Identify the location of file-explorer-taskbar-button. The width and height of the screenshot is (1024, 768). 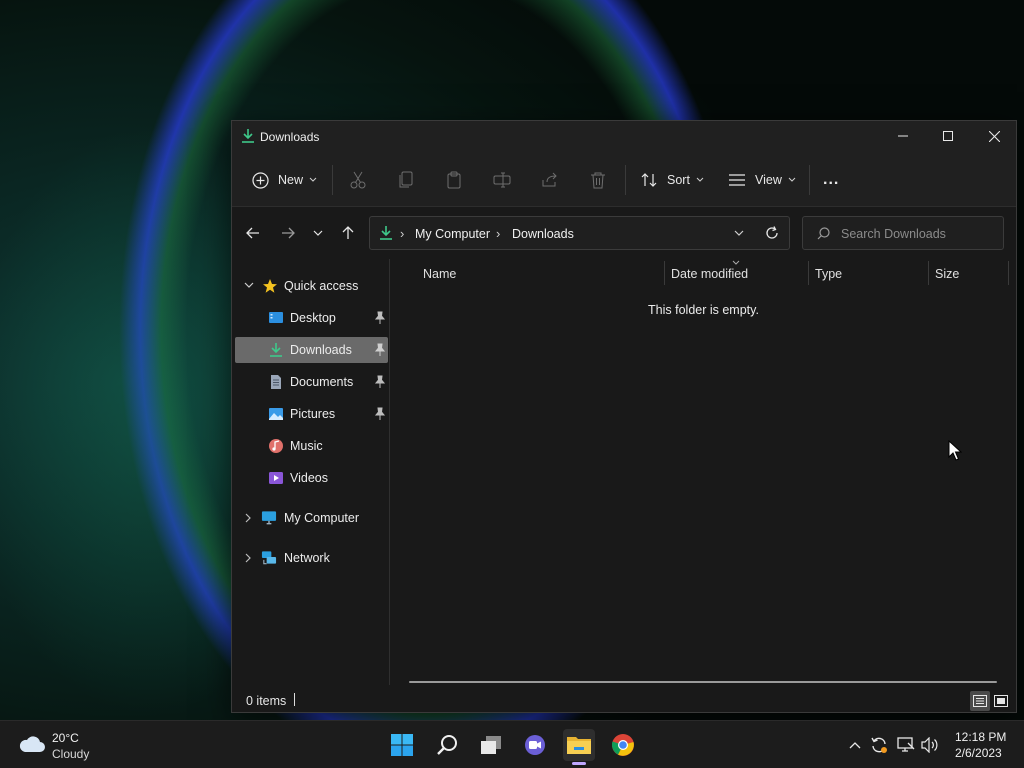
(579, 745).